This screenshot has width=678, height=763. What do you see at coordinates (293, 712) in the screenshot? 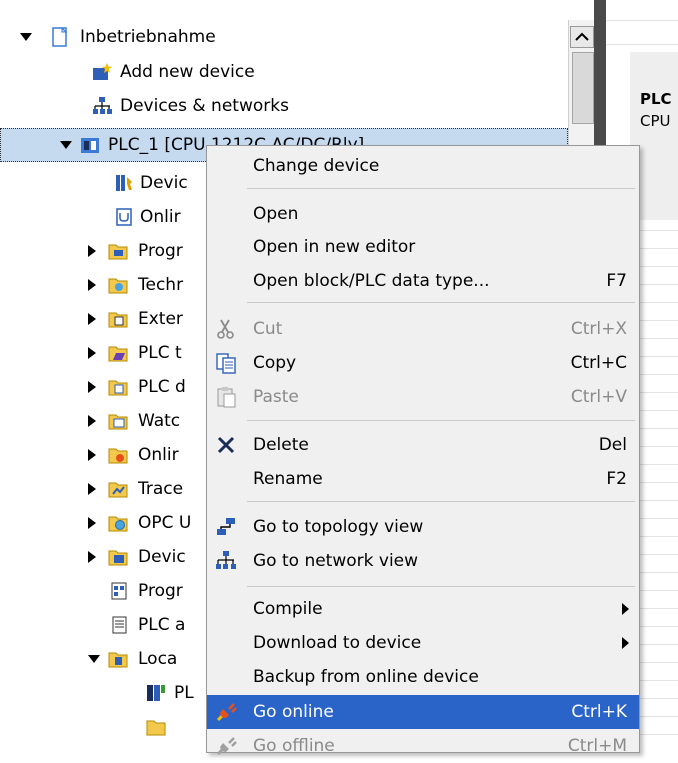
I see `menu-item-label: Go online` at bounding box center [293, 712].